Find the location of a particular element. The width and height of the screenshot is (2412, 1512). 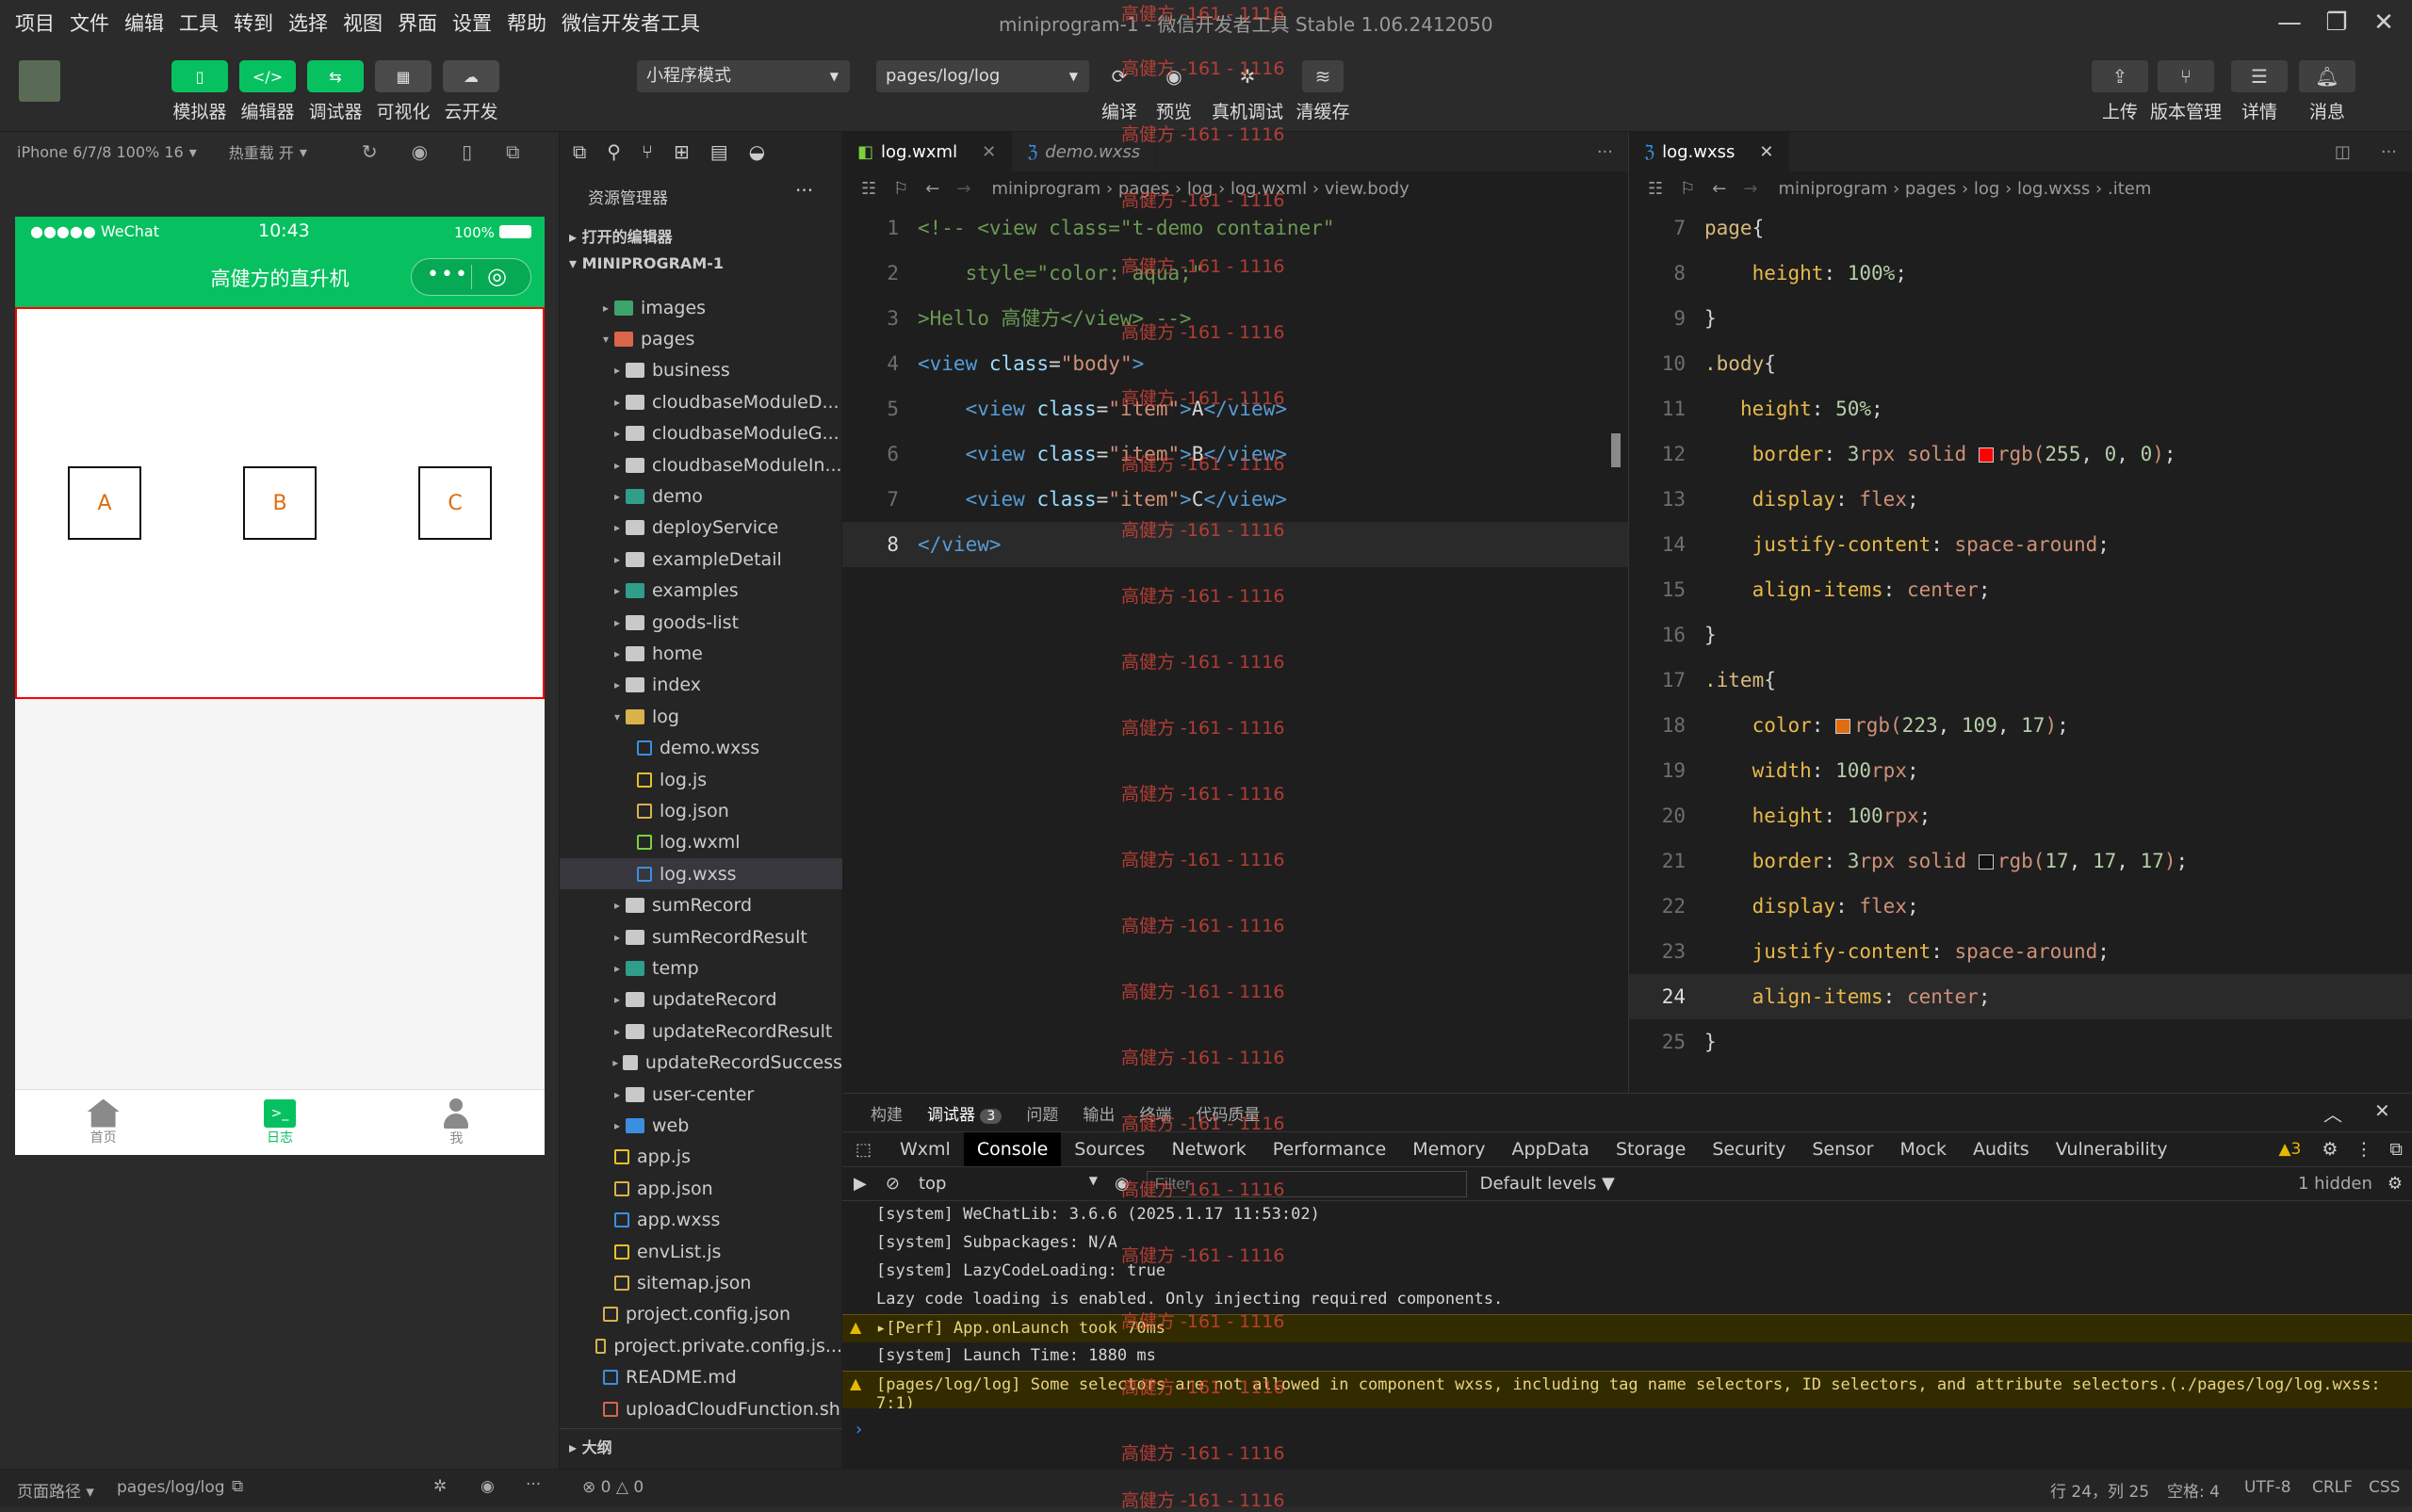

close-icon: ✕ is located at coordinates (989, 152).